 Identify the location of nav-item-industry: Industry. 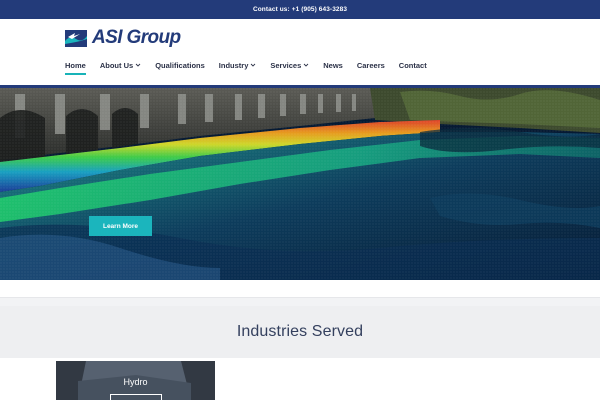
(238, 65).